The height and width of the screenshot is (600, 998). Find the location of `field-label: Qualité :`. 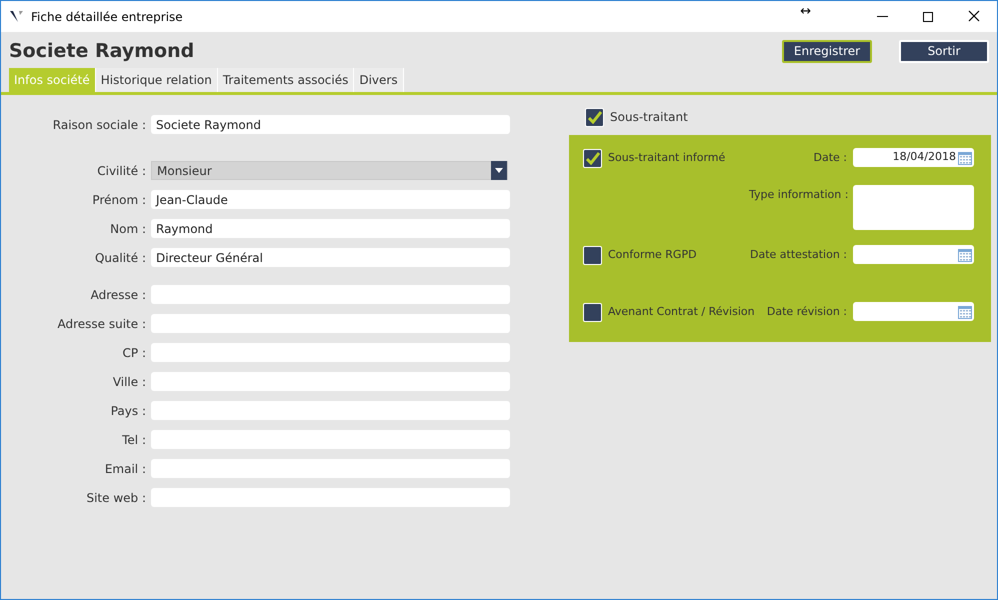

field-label: Qualité : is located at coordinates (120, 258).